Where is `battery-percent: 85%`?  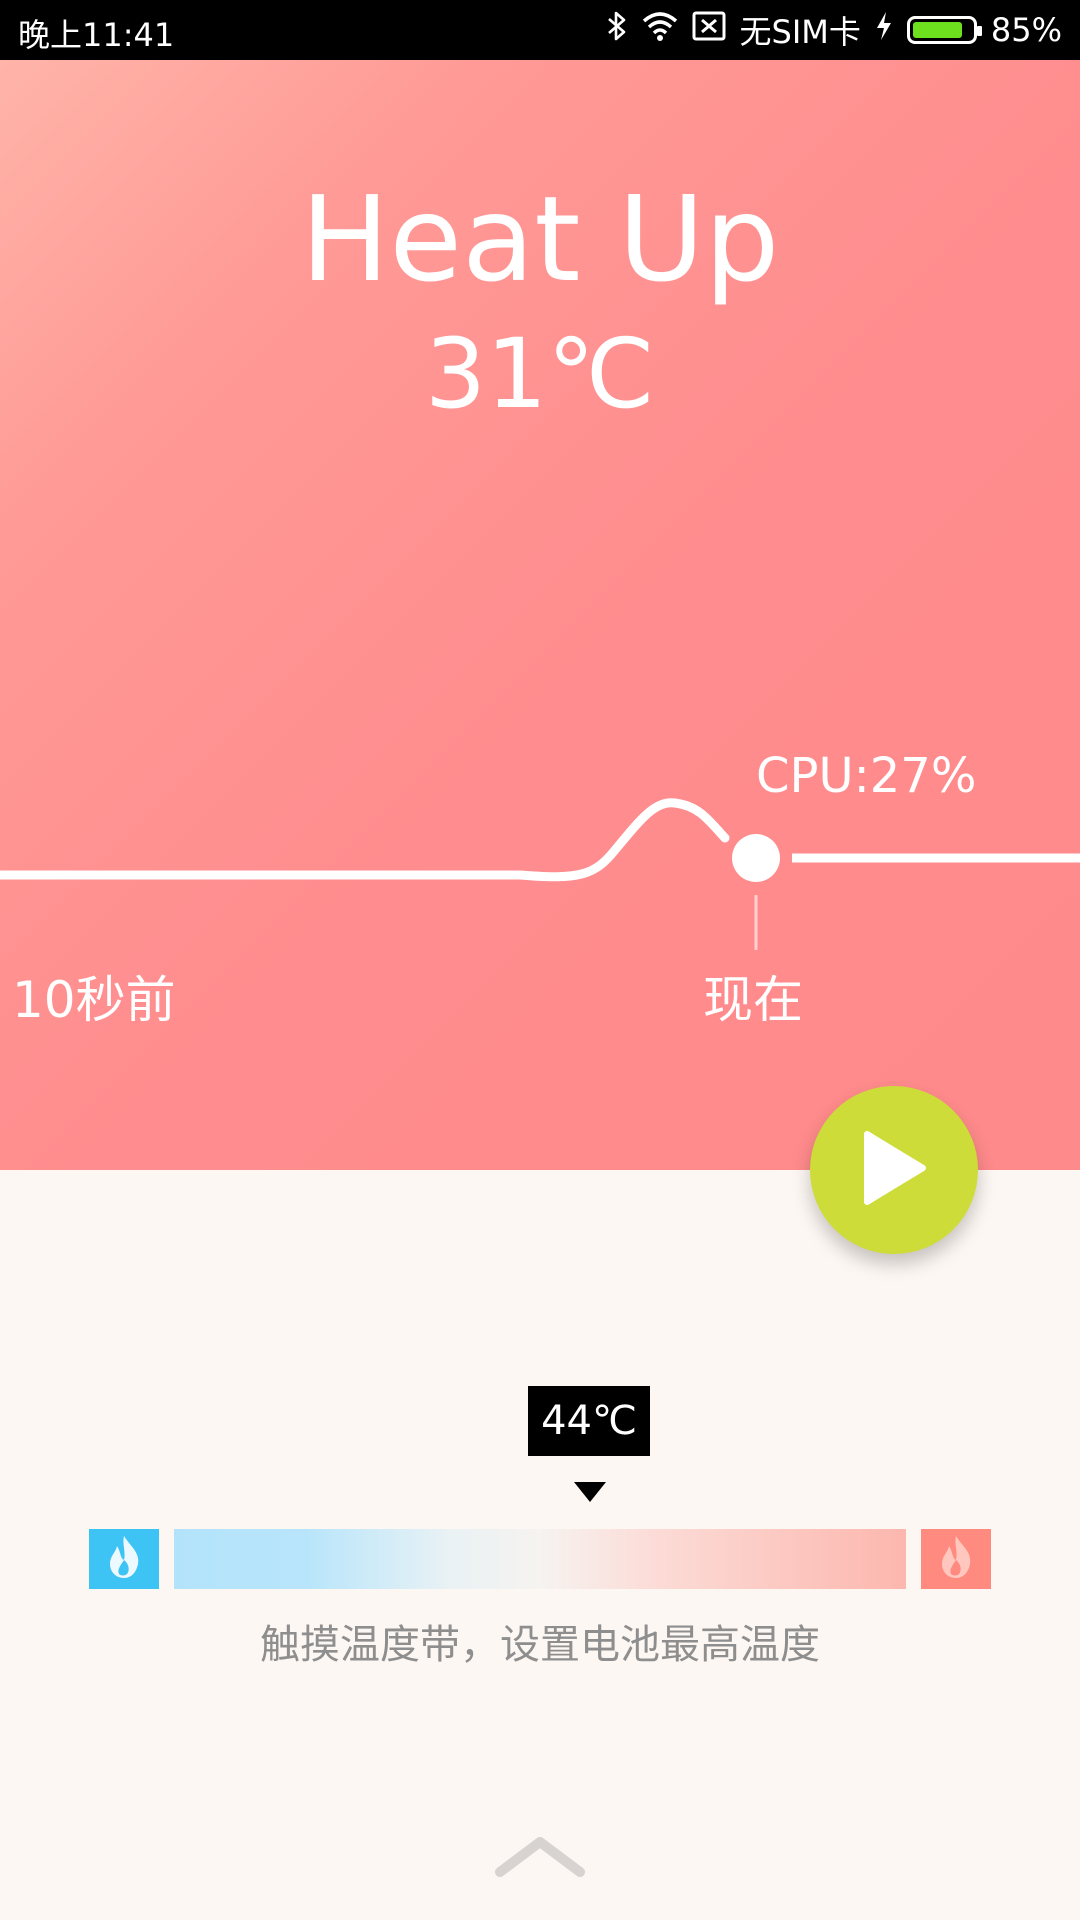
battery-percent: 85% is located at coordinates (1026, 30).